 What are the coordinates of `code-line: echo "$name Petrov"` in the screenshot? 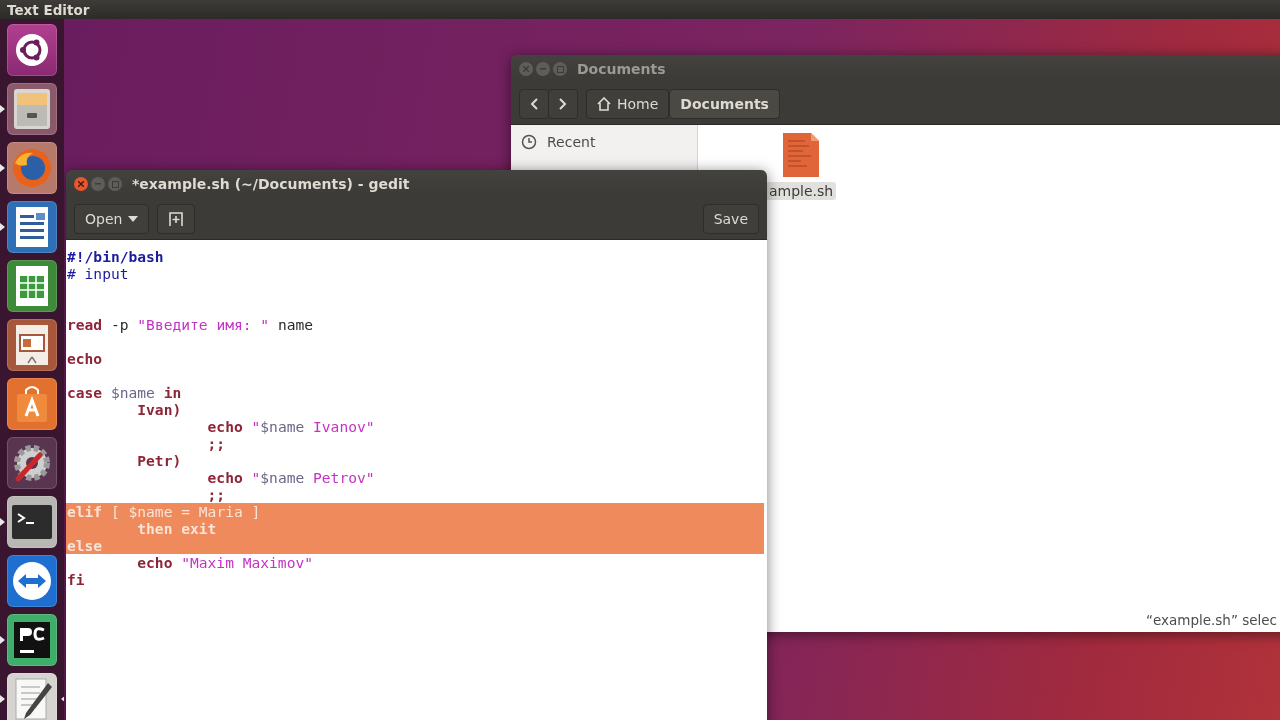 It's located at (291, 477).